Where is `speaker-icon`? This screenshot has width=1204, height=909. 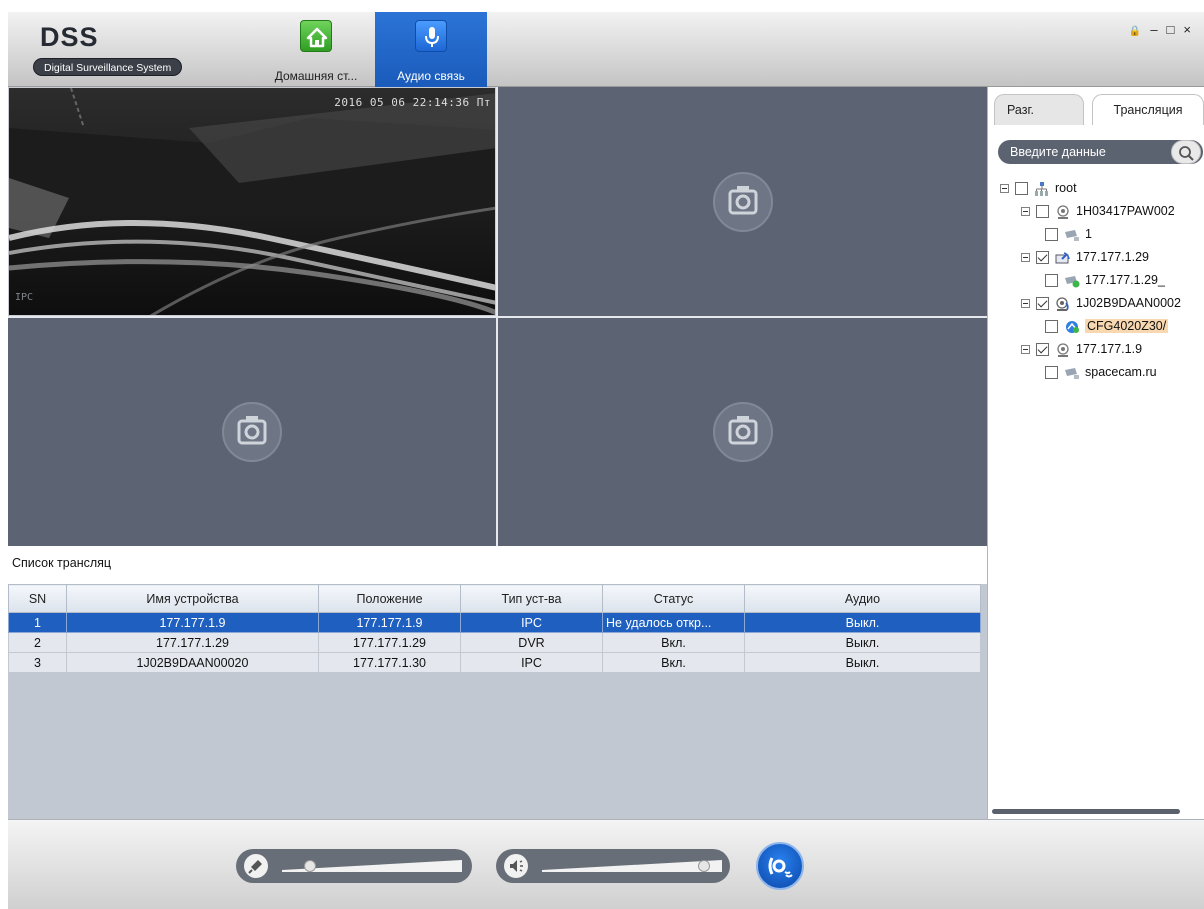 speaker-icon is located at coordinates (516, 866).